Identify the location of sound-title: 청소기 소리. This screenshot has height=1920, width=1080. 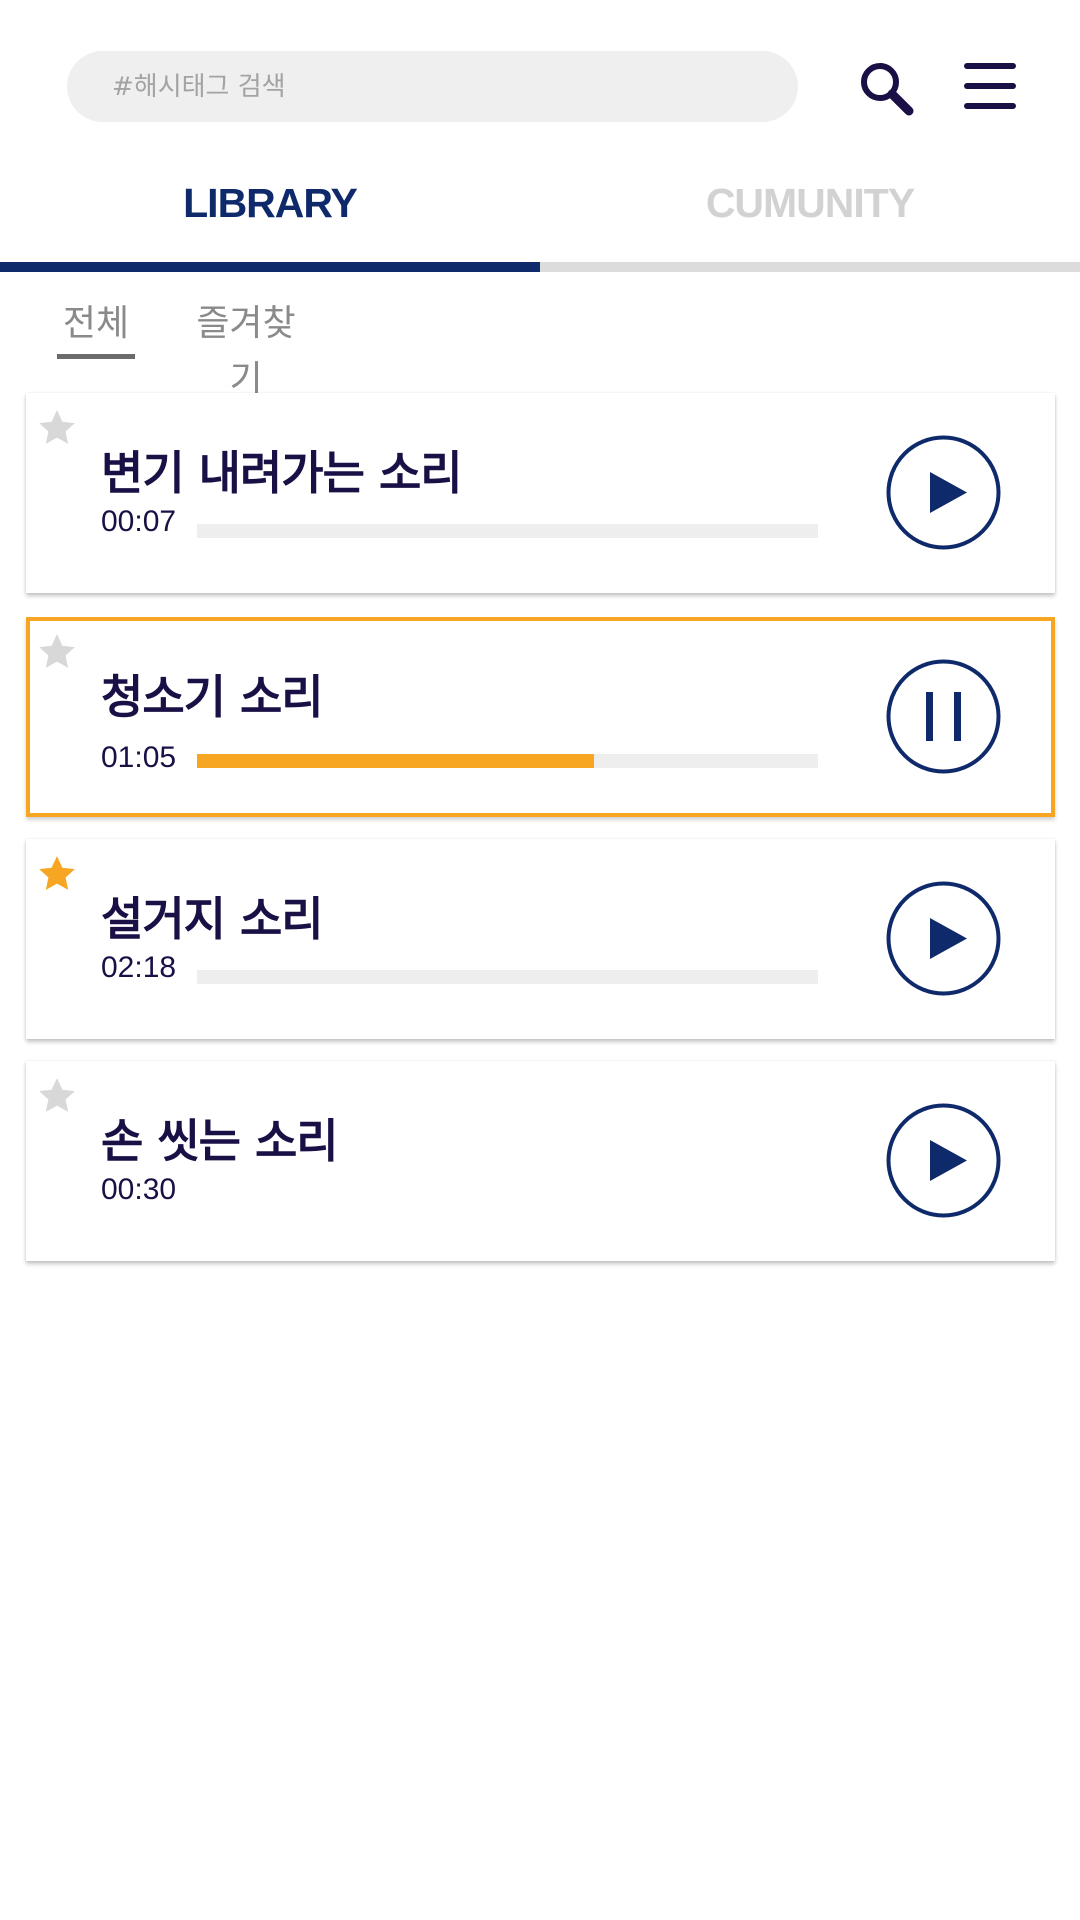
(212, 697).